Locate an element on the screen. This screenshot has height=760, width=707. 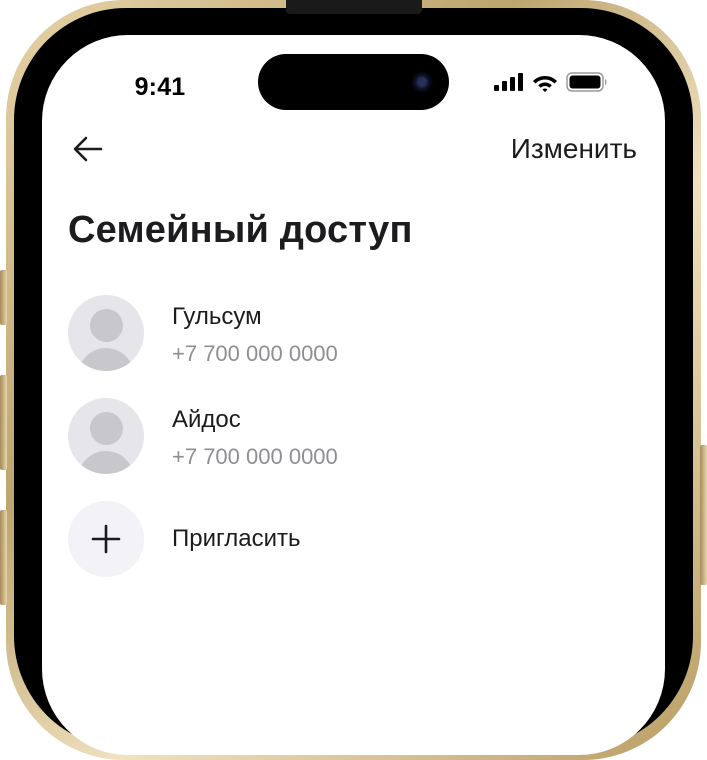
member-row: Гульсум +7 700 000 0000 is located at coordinates (353, 346).